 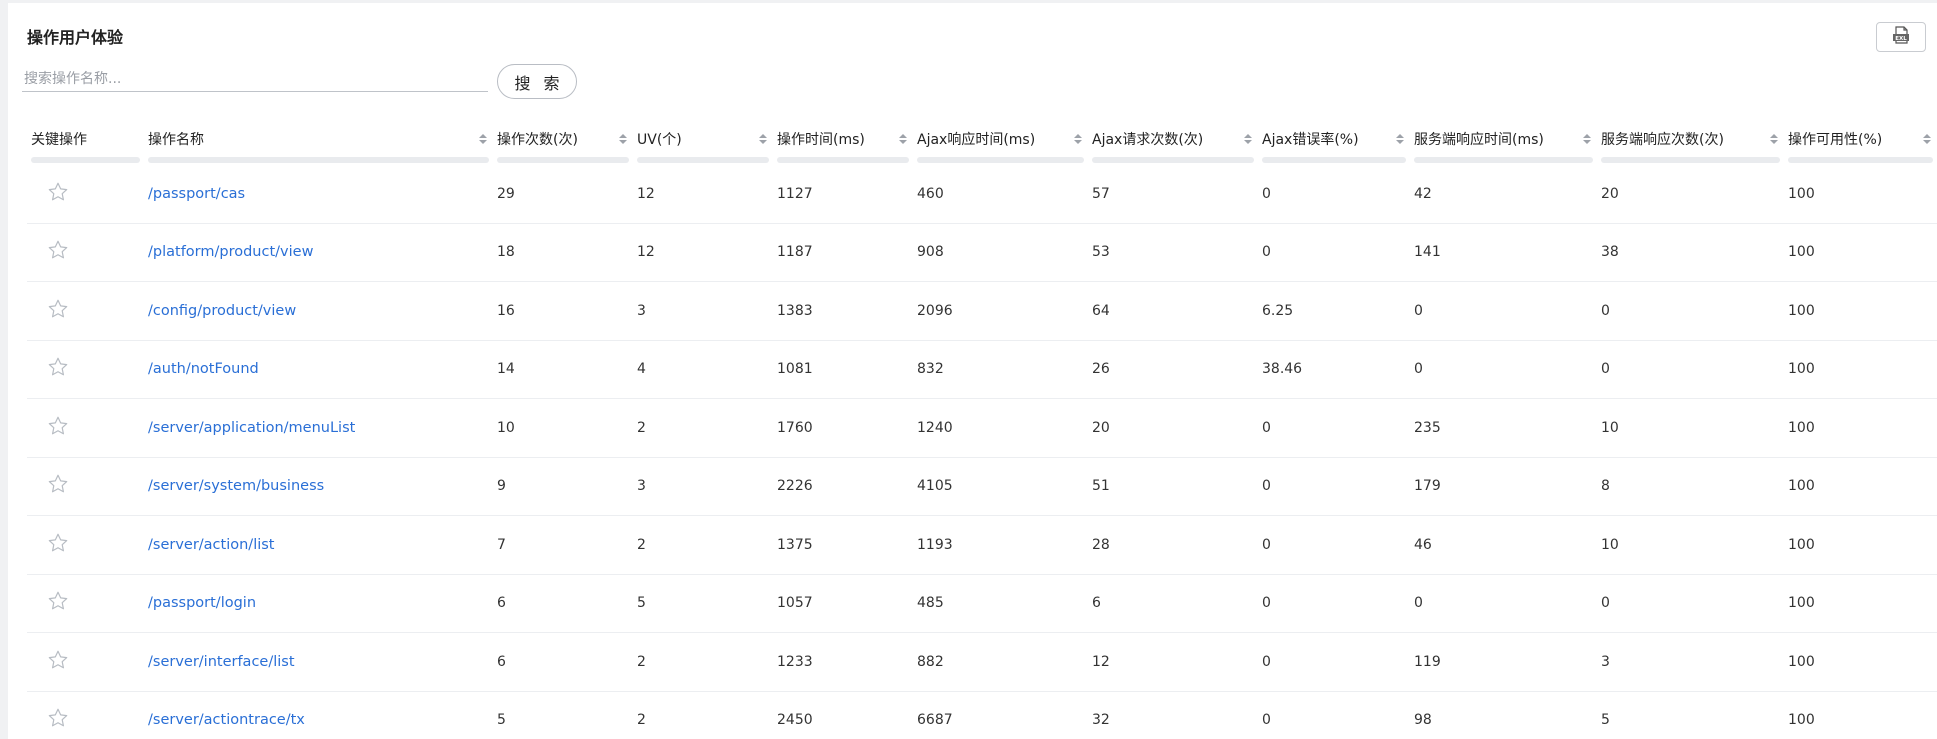 I want to click on operation-name-link: /passport/cas, so click(x=196, y=194).